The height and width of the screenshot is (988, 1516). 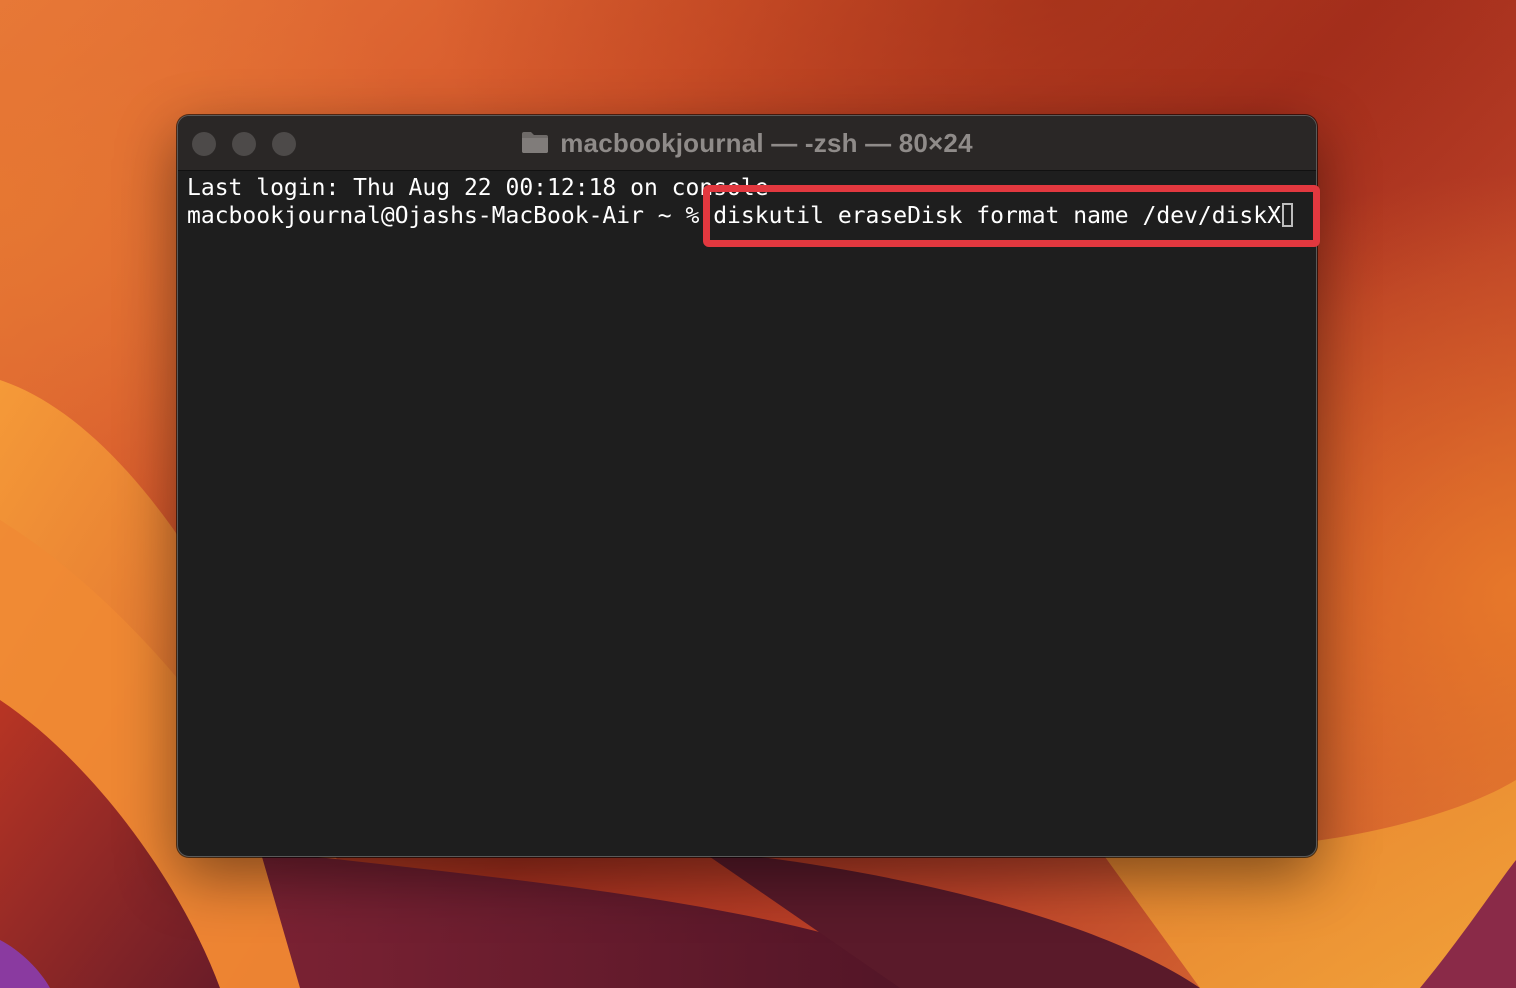 I want to click on window-title-area: macbookjournal — -zsh — 80×24, so click(x=747, y=143).